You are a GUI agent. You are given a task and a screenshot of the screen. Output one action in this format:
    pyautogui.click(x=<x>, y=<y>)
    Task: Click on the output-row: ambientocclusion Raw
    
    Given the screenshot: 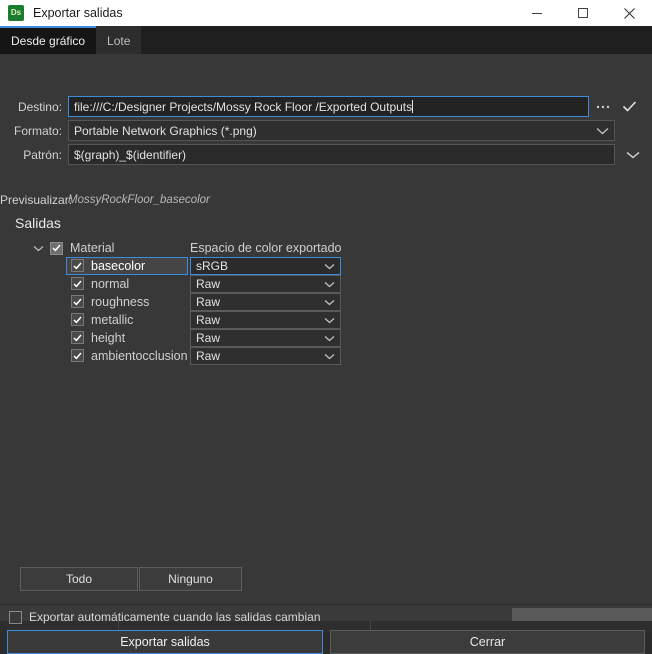 What is the action you would take?
    pyautogui.click(x=326, y=356)
    